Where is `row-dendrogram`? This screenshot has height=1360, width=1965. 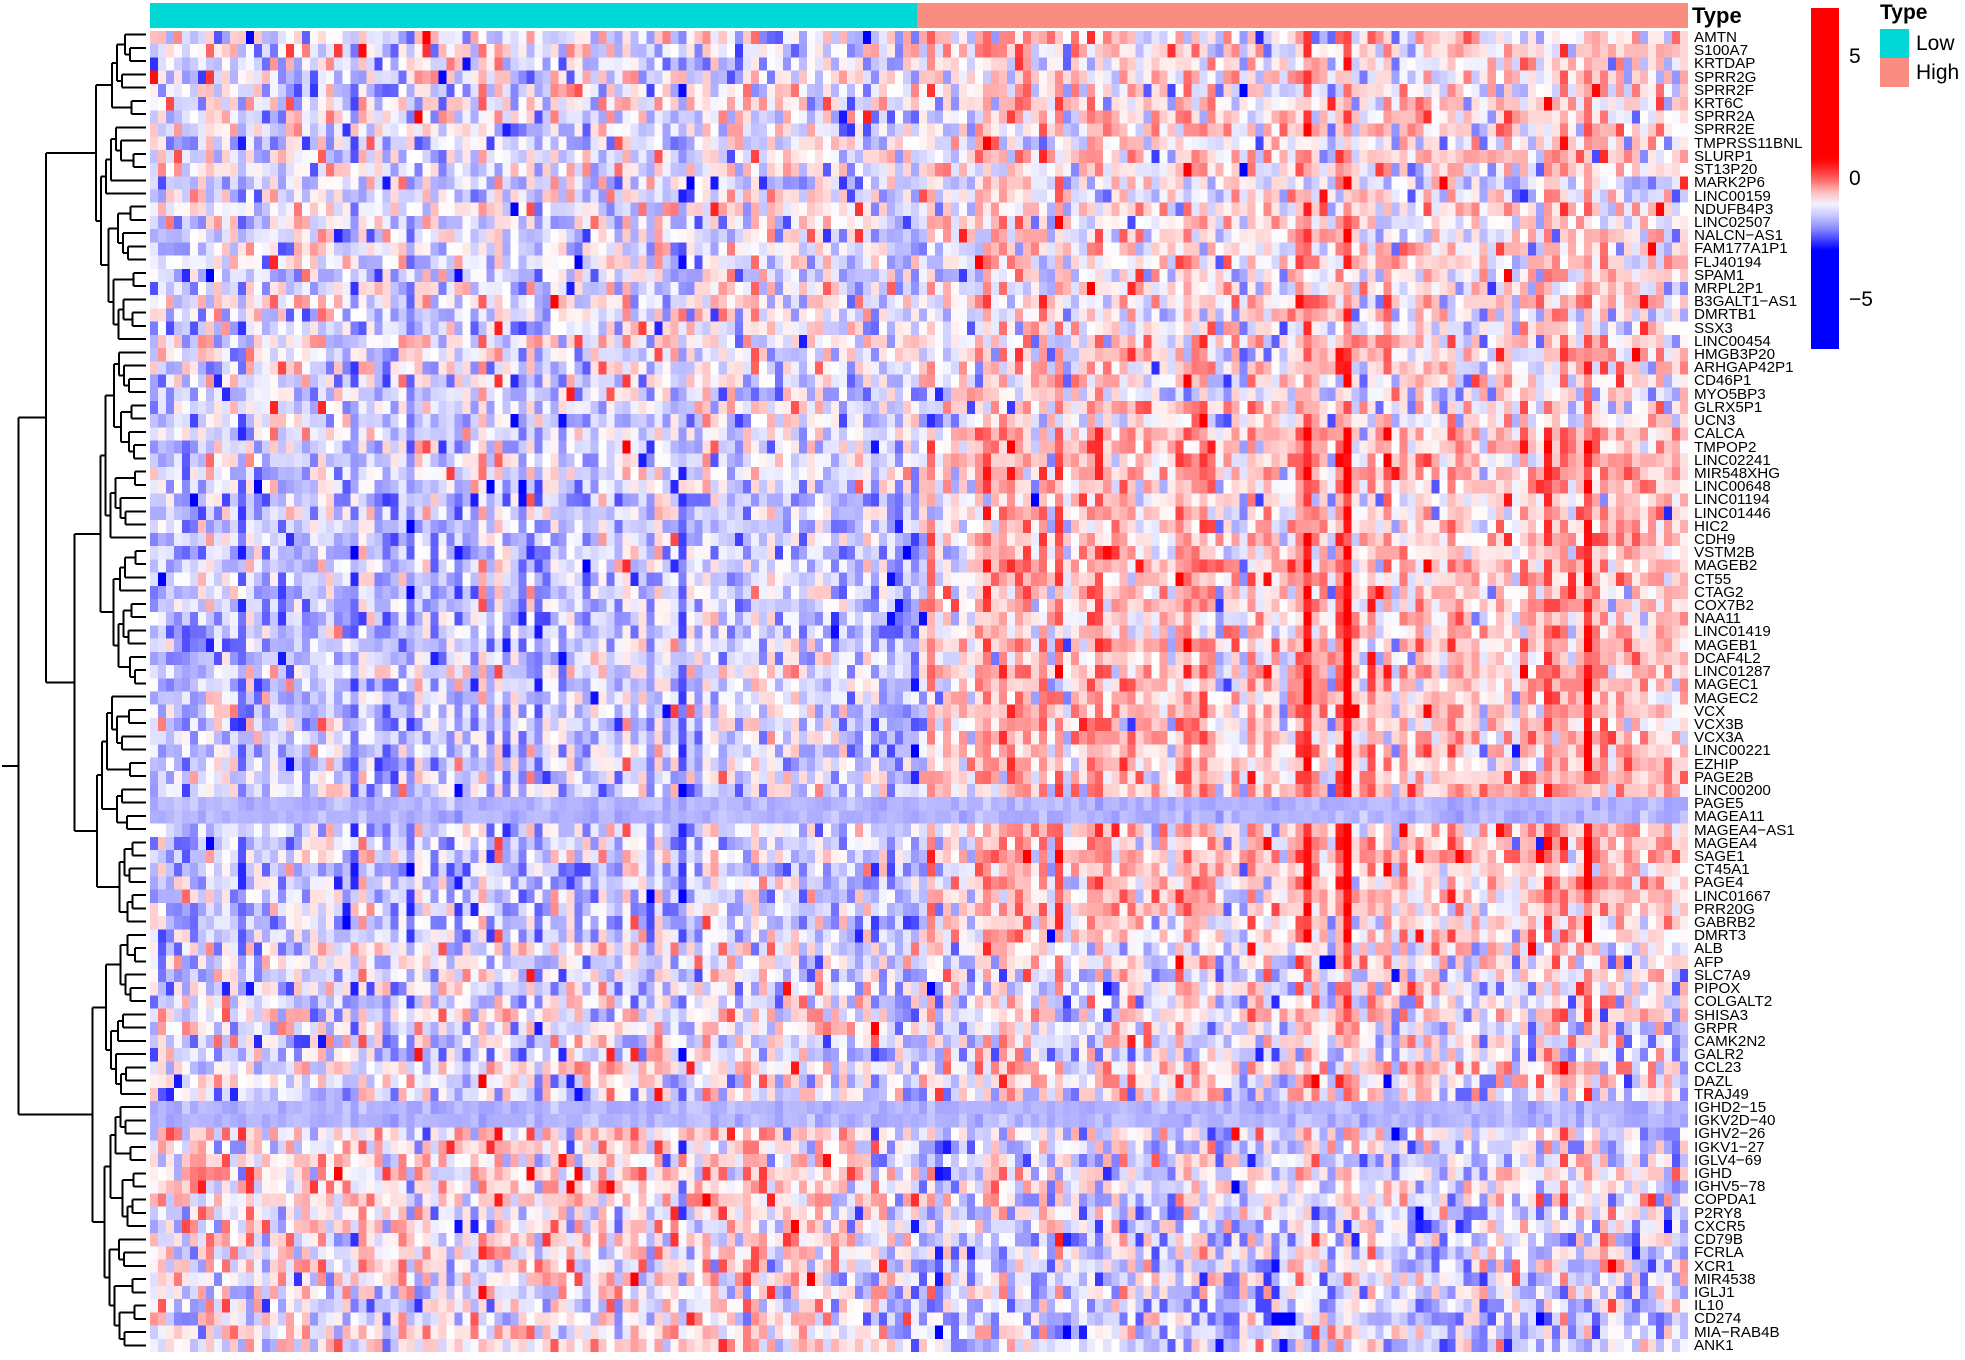
row-dendrogram is located at coordinates (73, 690).